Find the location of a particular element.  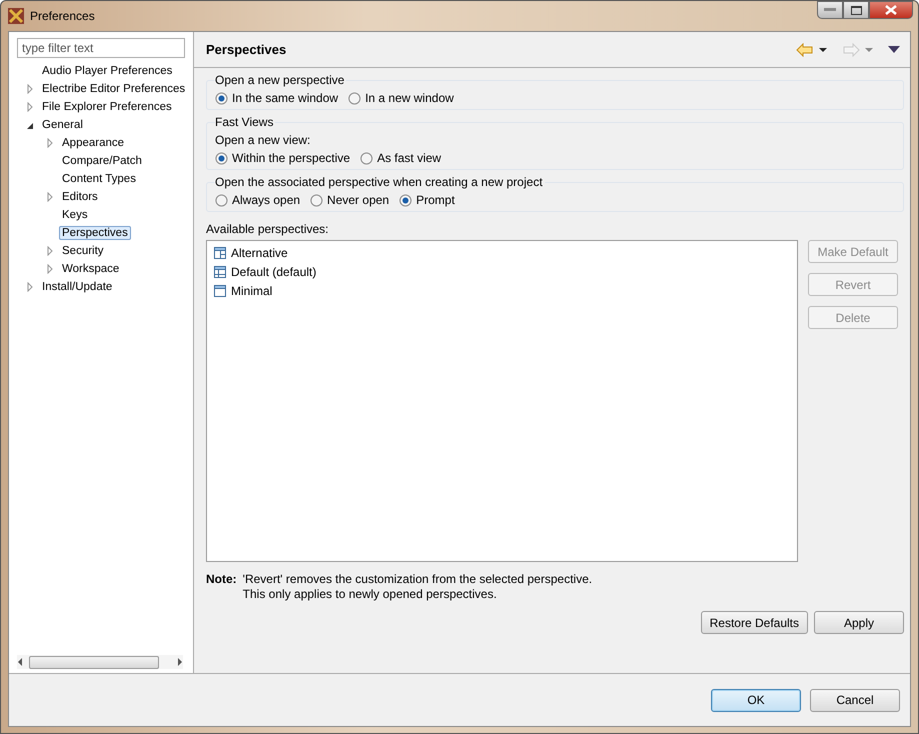

radio-option: In the same window is located at coordinates (276, 98).